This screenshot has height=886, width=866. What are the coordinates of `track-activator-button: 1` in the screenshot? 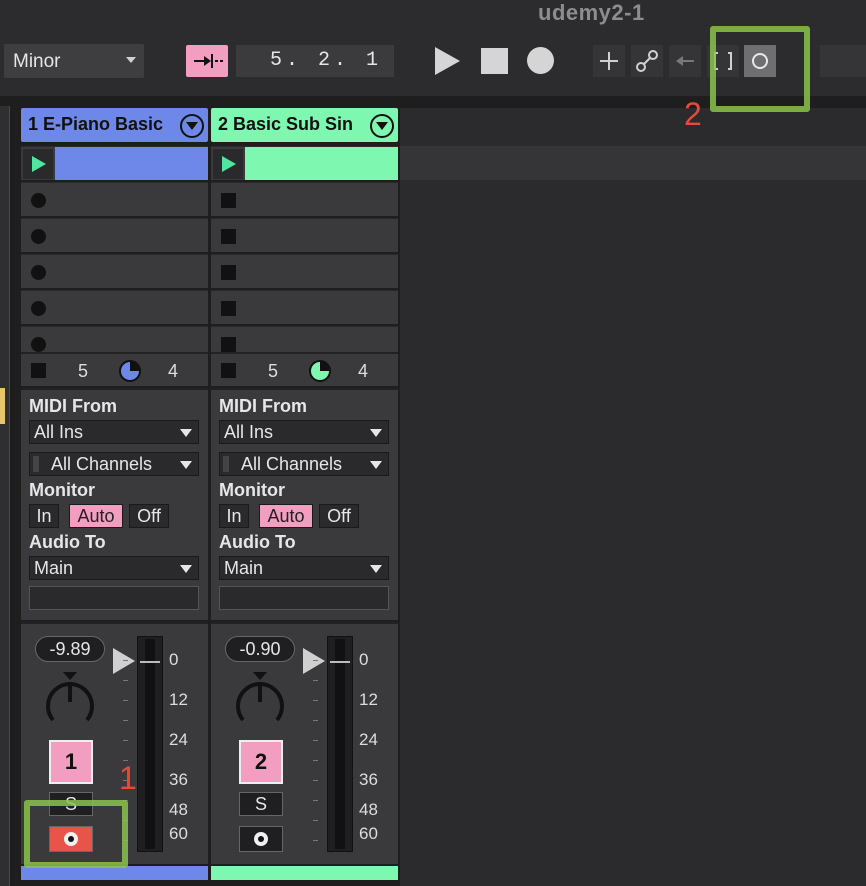 It's located at (71, 762).